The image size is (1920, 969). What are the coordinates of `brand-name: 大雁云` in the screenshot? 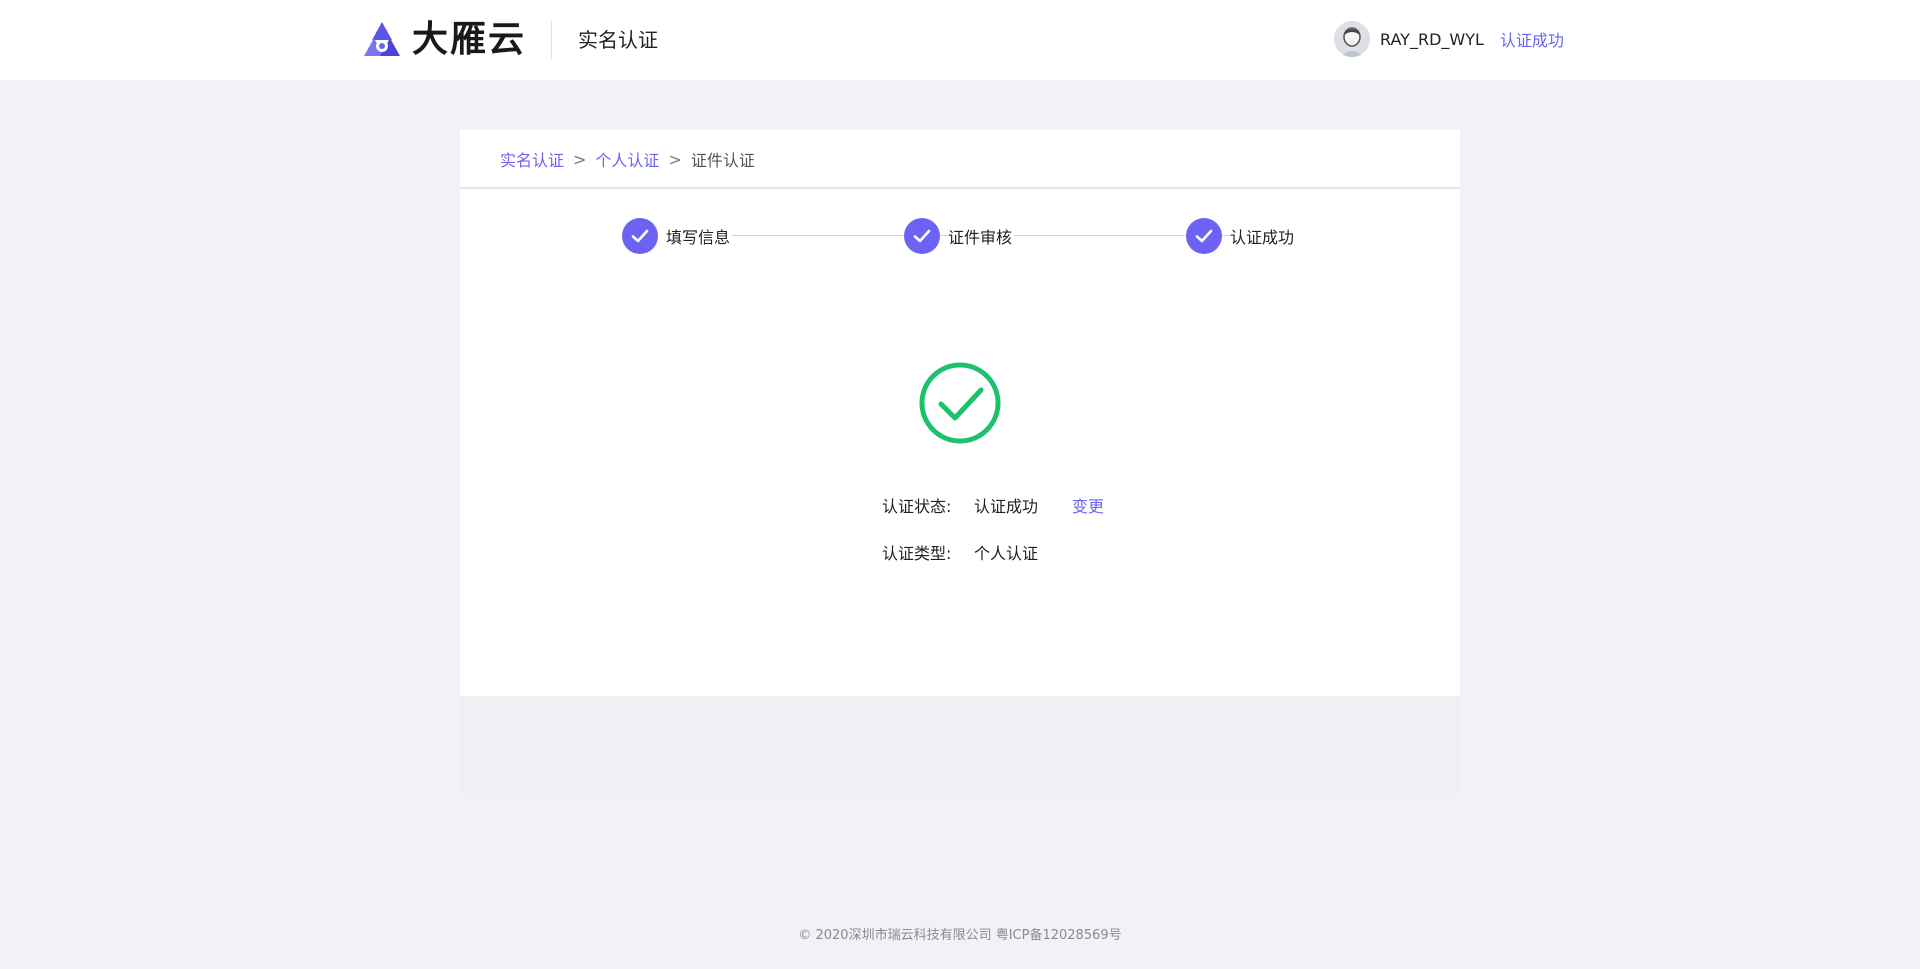 It's located at (469, 39).